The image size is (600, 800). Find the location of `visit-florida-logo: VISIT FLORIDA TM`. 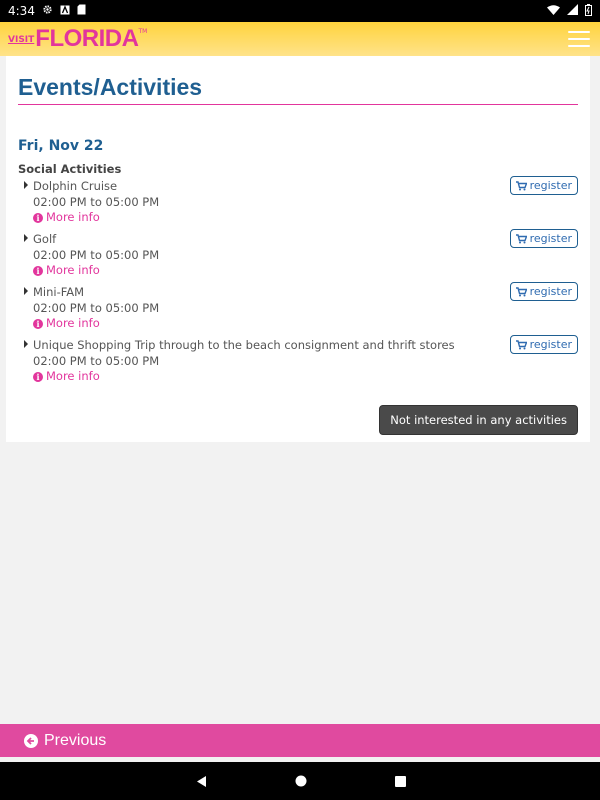

visit-florida-logo: VISIT FLORIDA TM is located at coordinates (77, 39).